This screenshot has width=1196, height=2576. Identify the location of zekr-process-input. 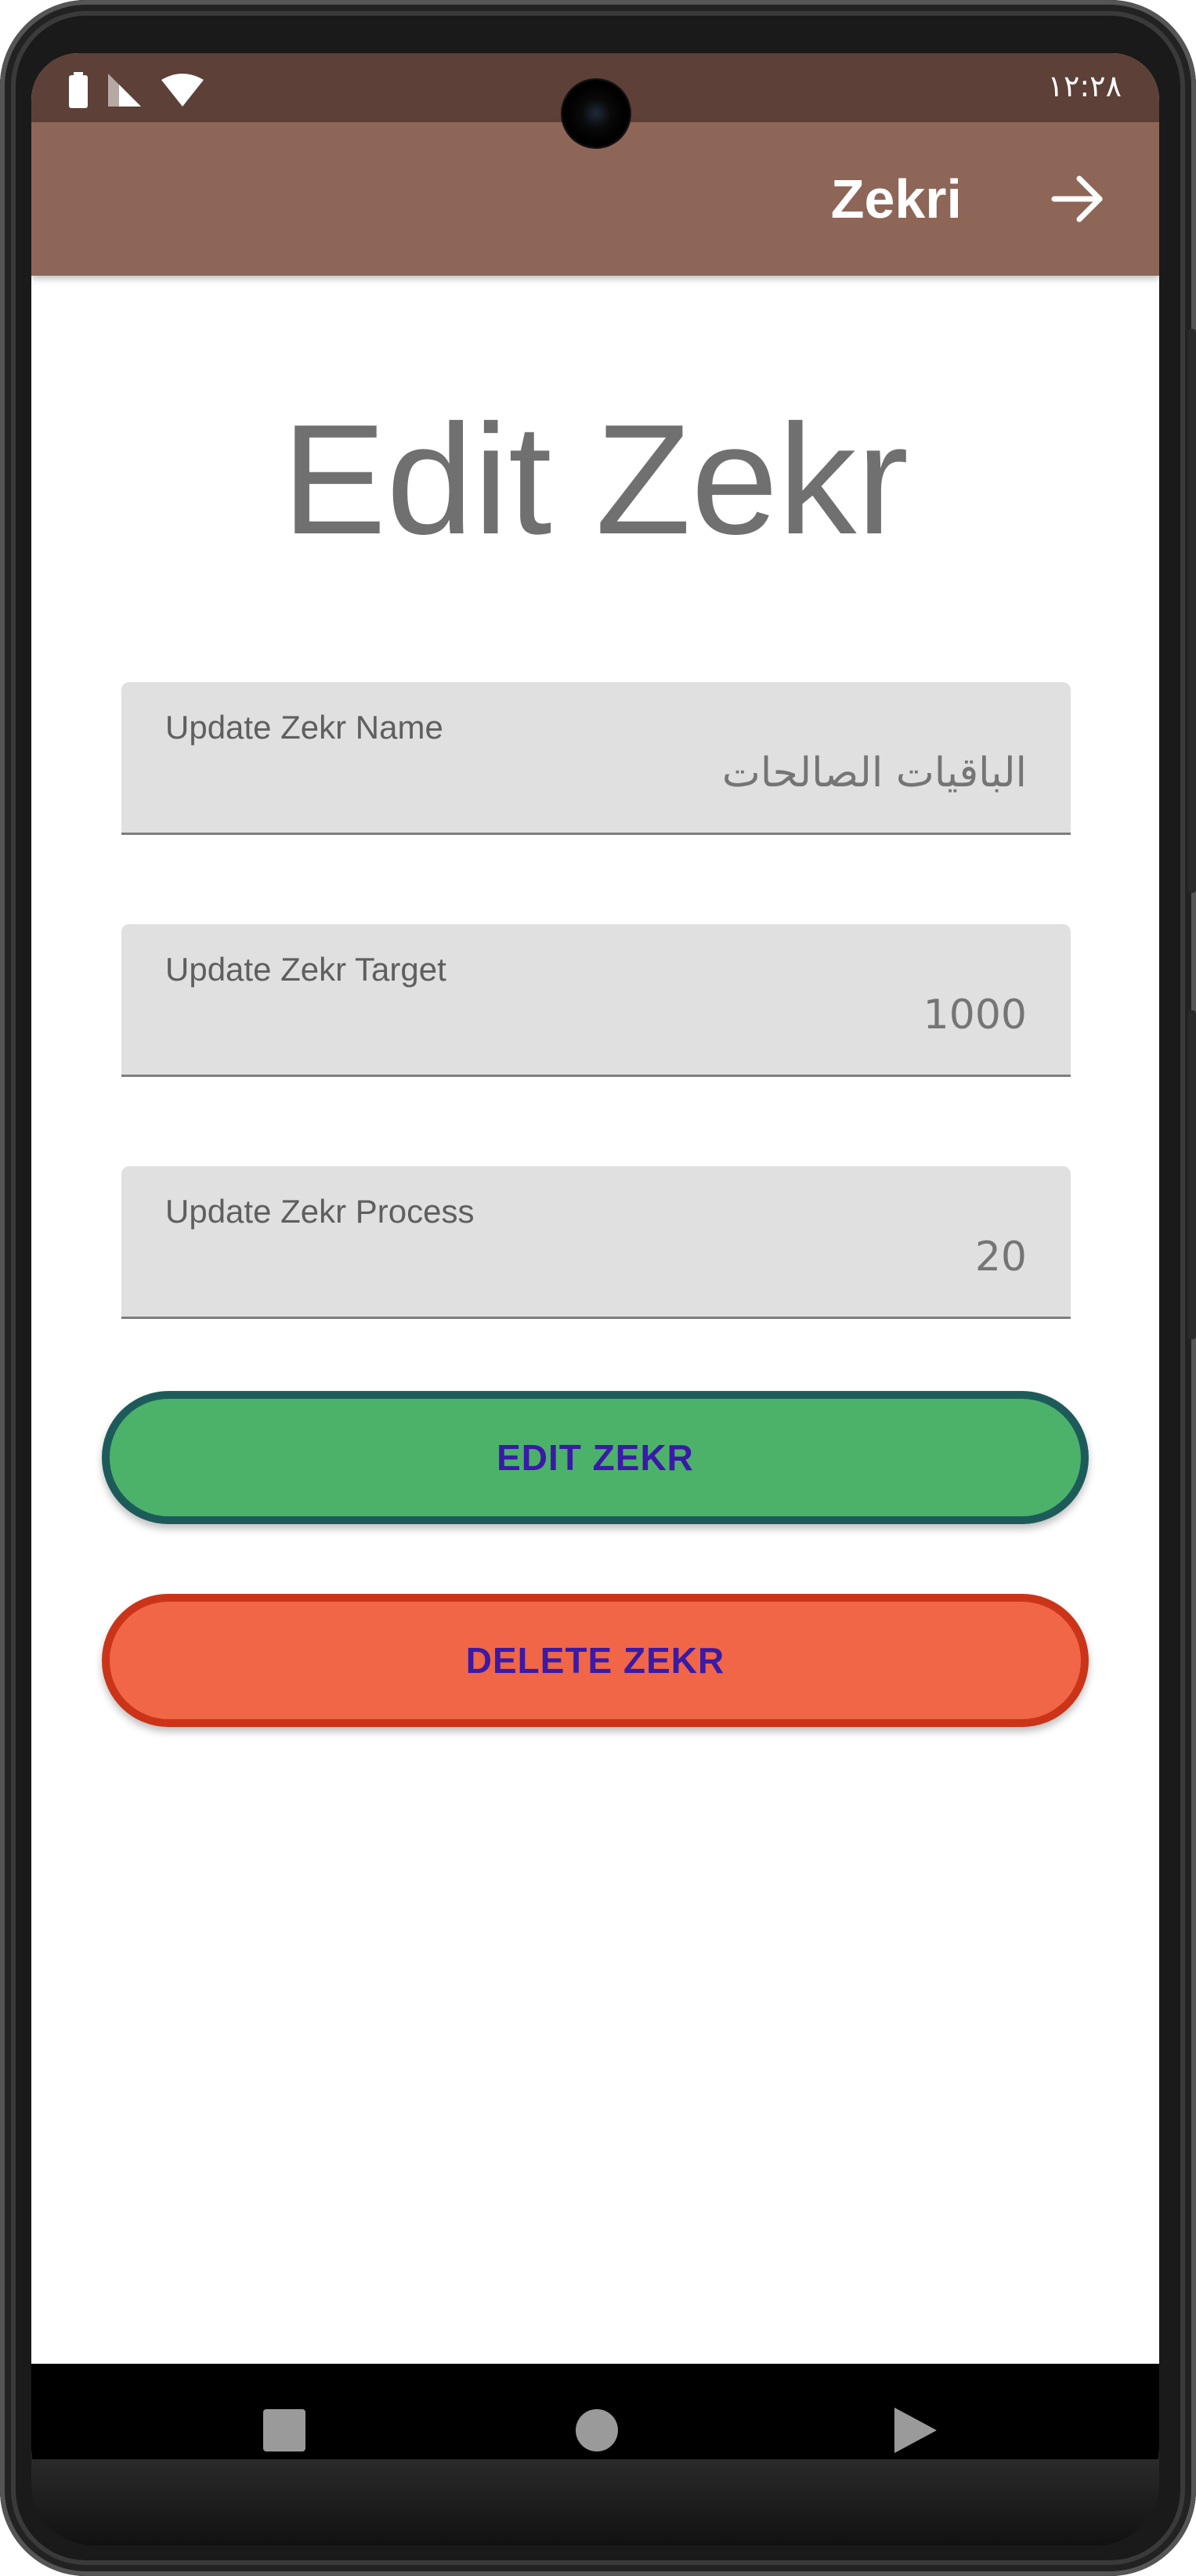
(674, 1257).